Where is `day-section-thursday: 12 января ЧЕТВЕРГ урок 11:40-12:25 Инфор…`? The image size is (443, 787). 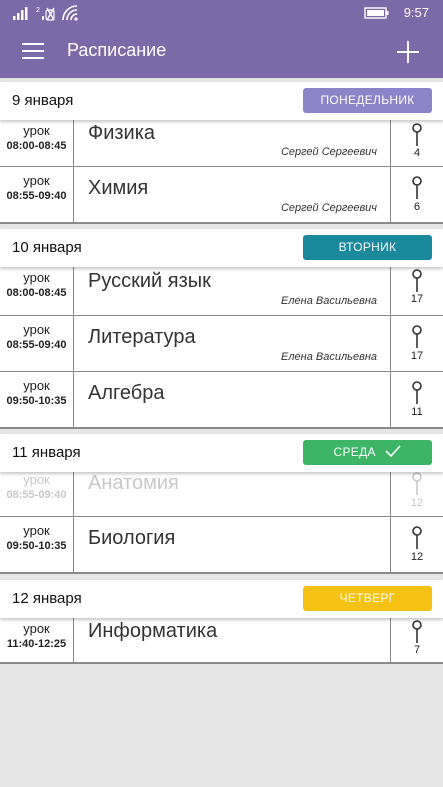
day-section-thursday: 12 января ЧЕТВЕРГ урок 11:40-12:25 Инфор… is located at coordinates (221, 622).